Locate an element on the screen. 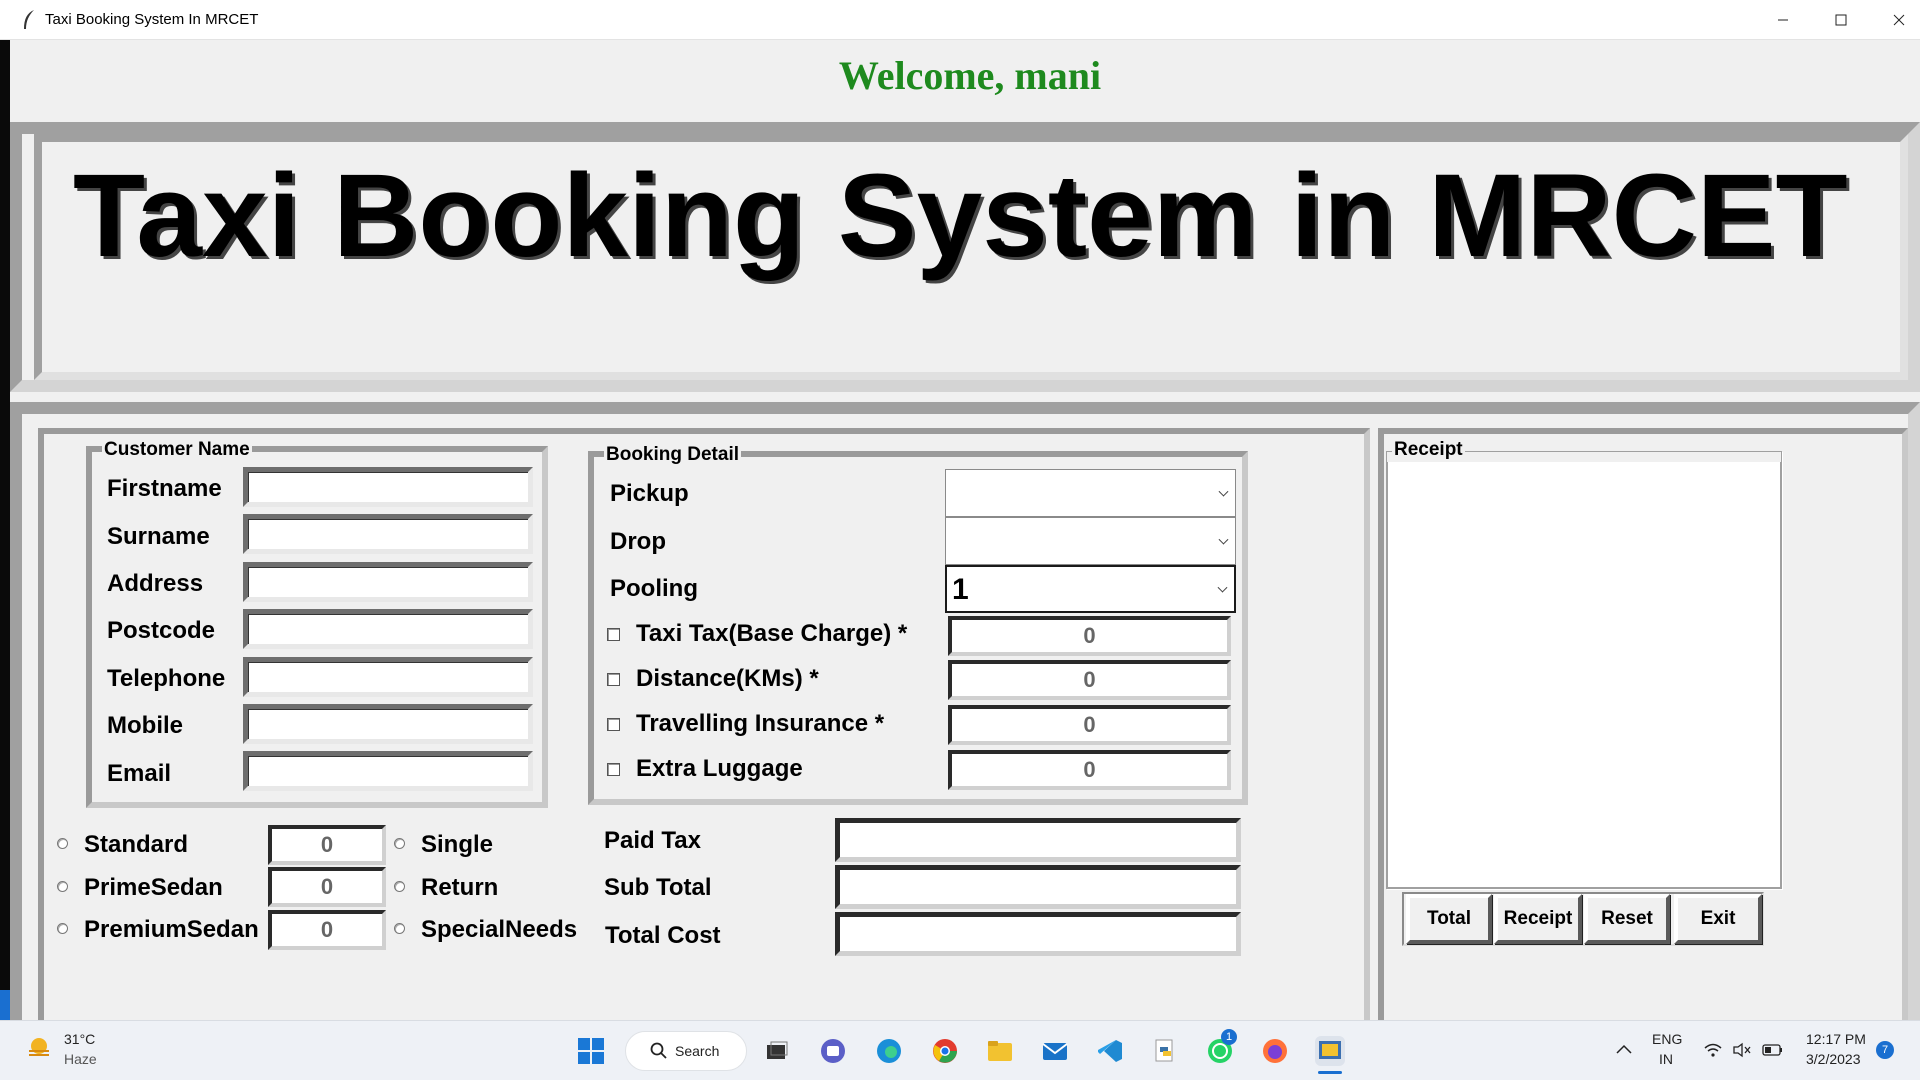 This screenshot has width=1920, height=1080. total-cost-label: Total Cost is located at coordinates (663, 935).